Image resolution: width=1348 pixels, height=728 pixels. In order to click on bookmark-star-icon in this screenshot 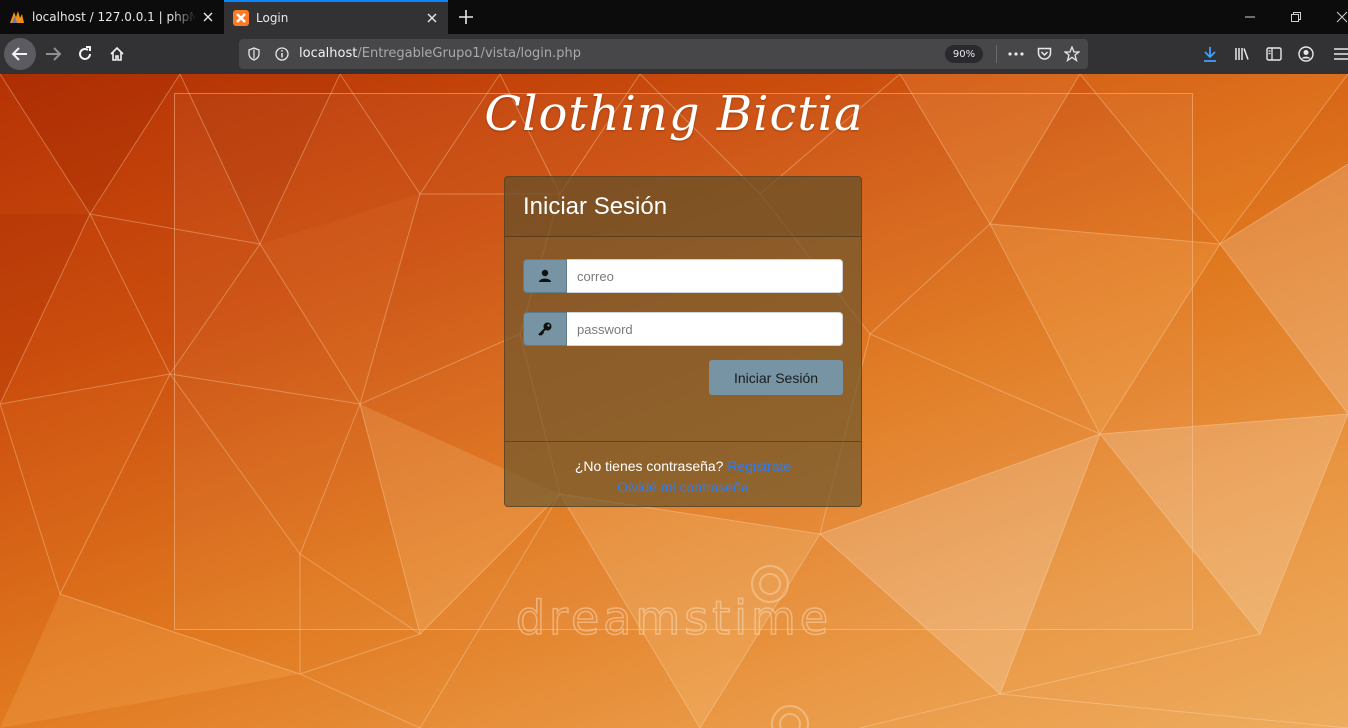, I will do `click(1072, 54)`.